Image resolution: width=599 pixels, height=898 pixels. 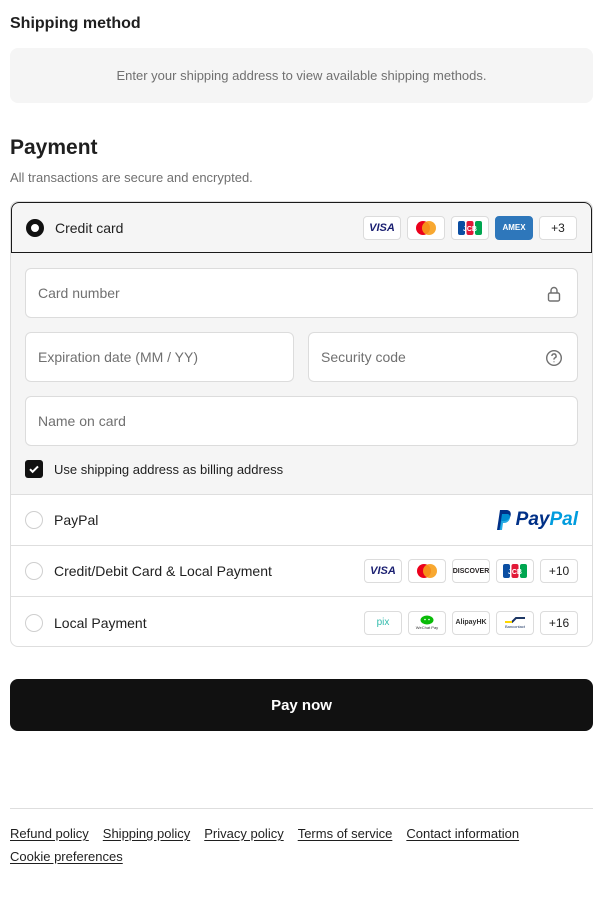 I want to click on checkmark-icon, so click(x=34, y=469).